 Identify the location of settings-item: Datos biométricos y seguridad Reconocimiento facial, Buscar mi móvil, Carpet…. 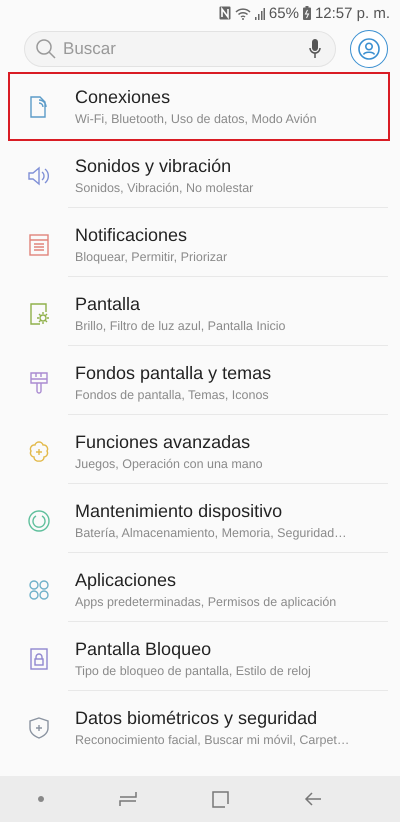
(199, 727).